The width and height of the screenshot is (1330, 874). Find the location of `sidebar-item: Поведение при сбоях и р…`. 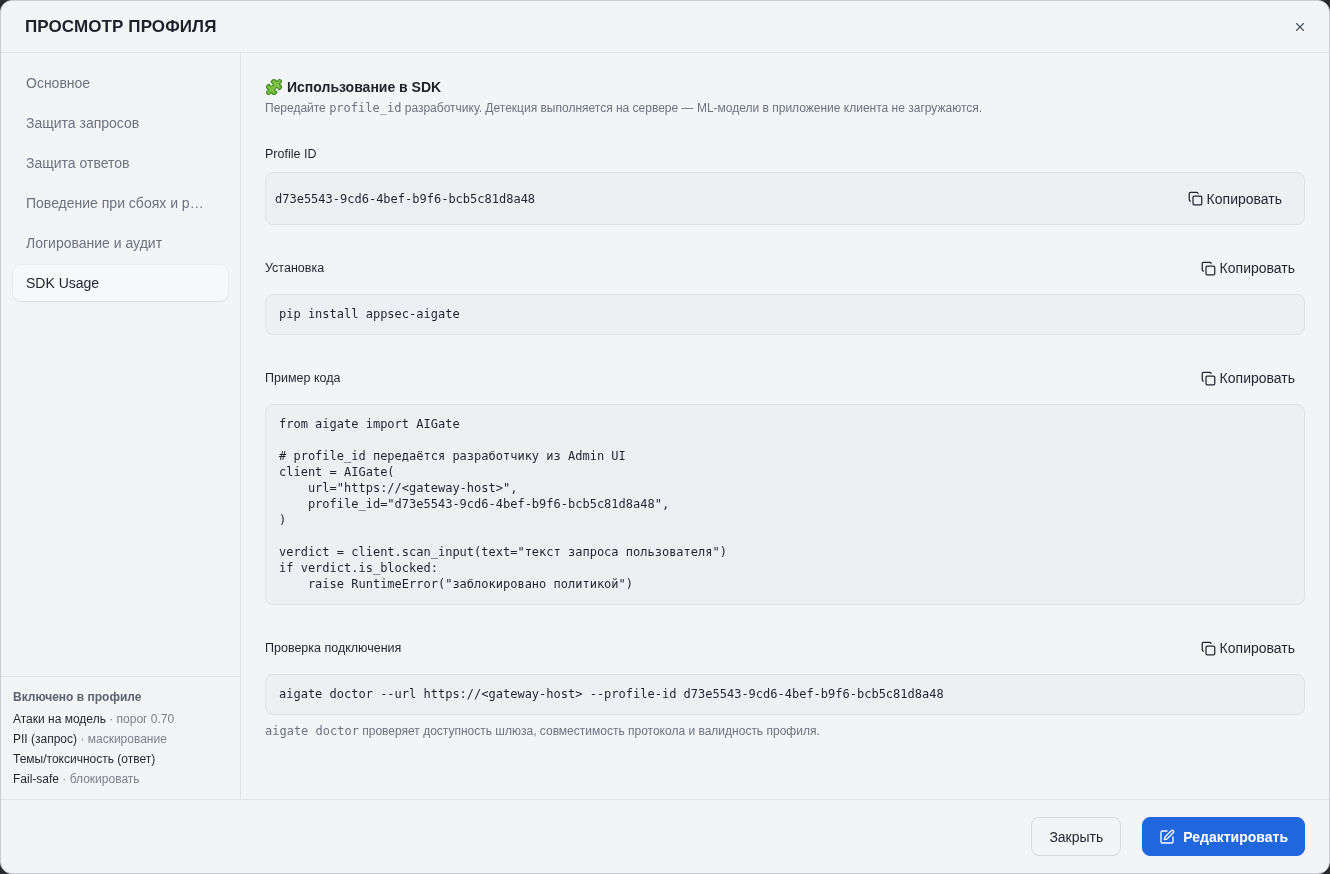

sidebar-item: Поведение при сбоях и р… is located at coordinates (120, 203).